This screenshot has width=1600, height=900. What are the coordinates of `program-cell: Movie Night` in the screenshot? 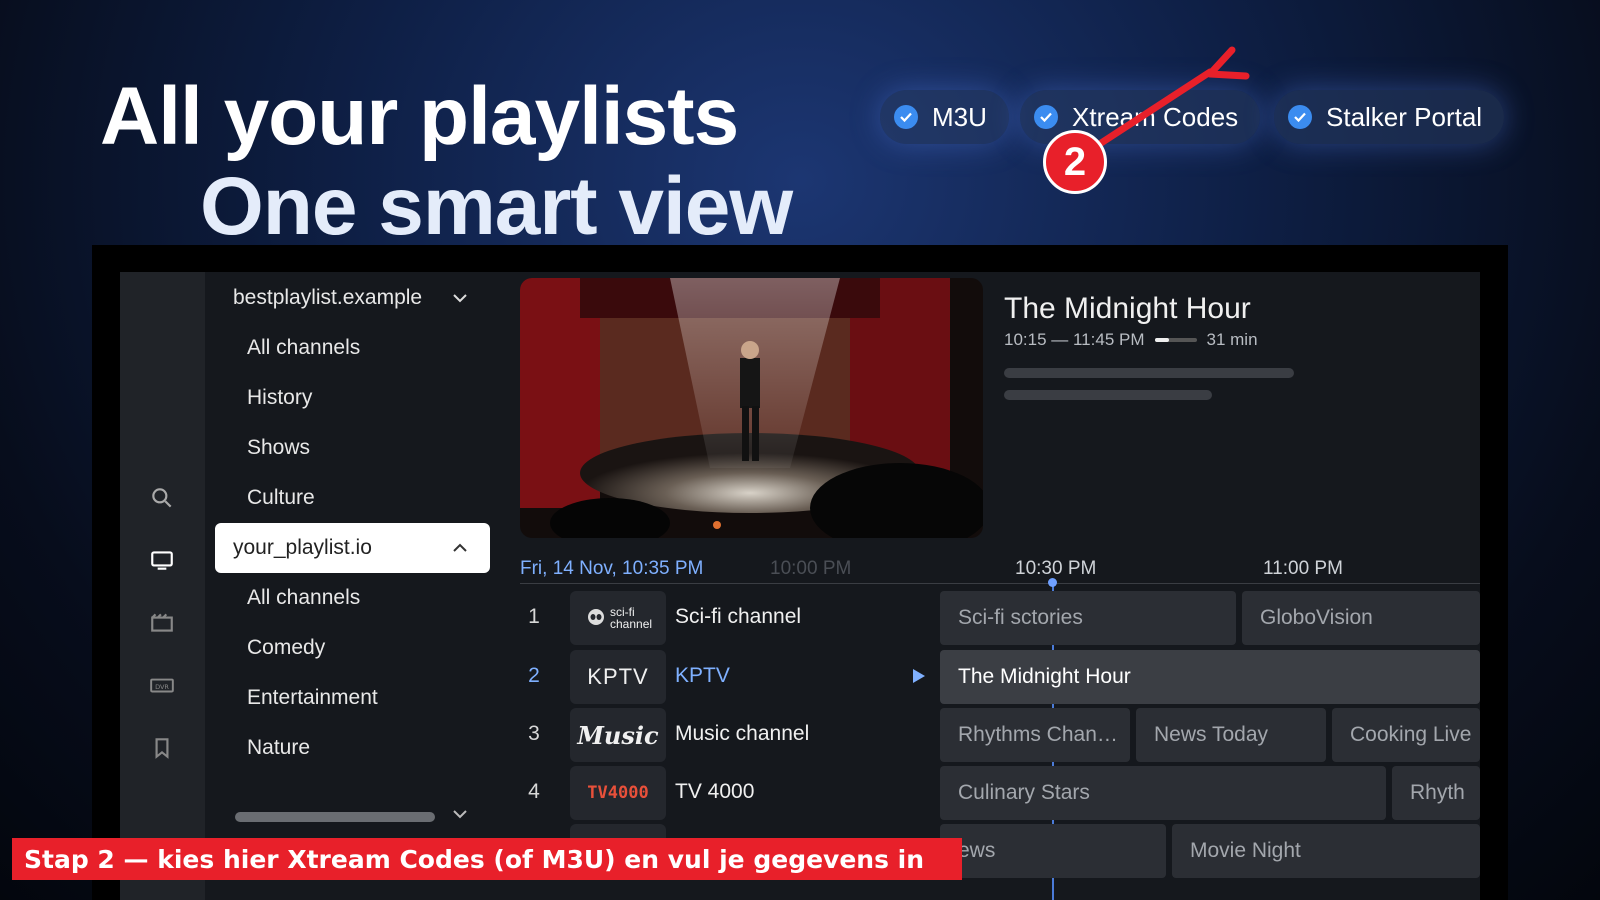 It's located at (1326, 851).